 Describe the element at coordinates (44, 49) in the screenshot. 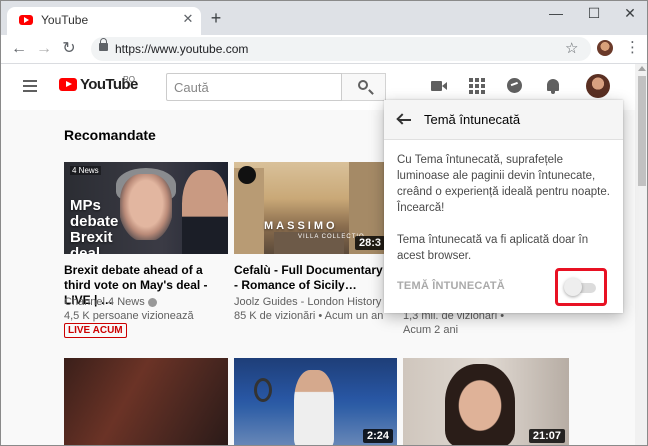

I see `forward-icon: →` at that location.